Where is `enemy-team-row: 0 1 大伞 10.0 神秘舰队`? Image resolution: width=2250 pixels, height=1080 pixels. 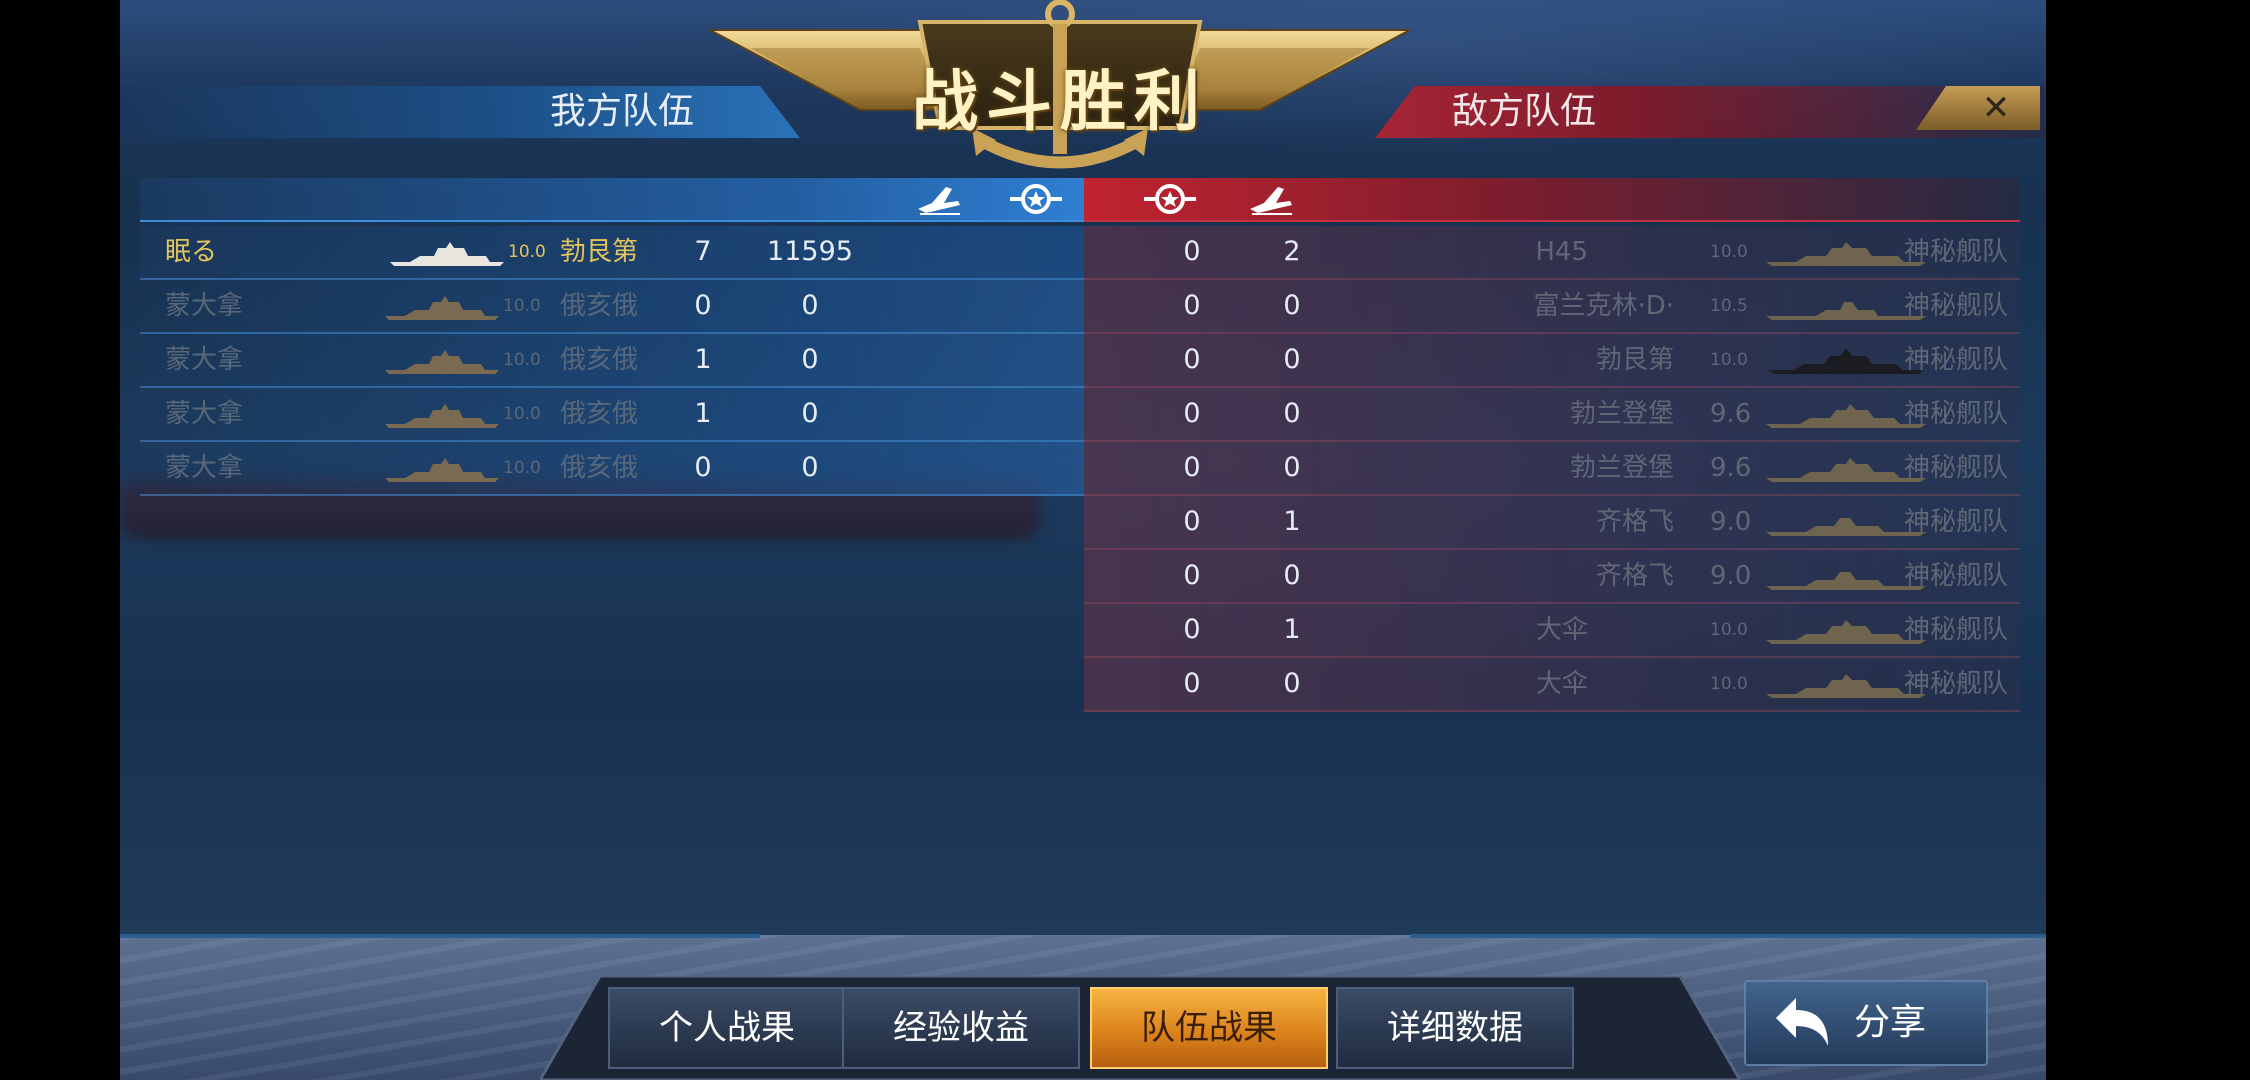 enemy-team-row: 0 1 大伞 10.0 神秘舰队 is located at coordinates (1552, 631).